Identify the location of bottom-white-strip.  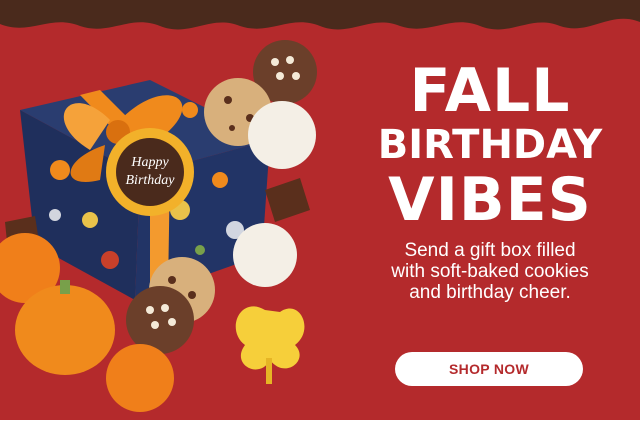
(320, 425).